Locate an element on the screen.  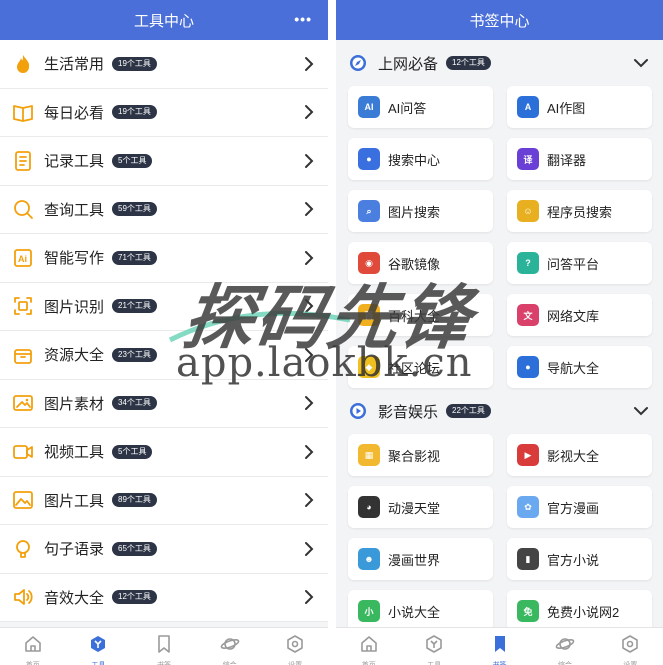
play-icon: ▶ is located at coordinates (528, 455).